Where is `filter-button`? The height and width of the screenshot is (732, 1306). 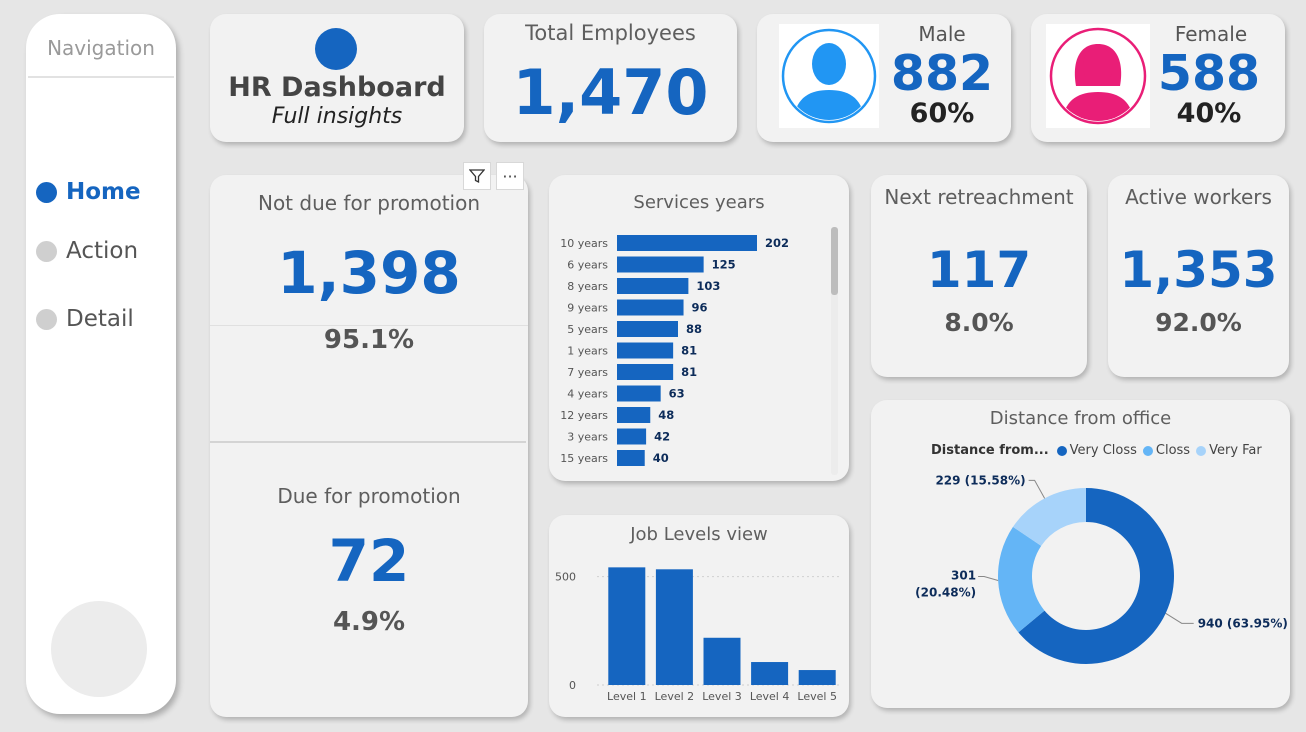 filter-button is located at coordinates (477, 176).